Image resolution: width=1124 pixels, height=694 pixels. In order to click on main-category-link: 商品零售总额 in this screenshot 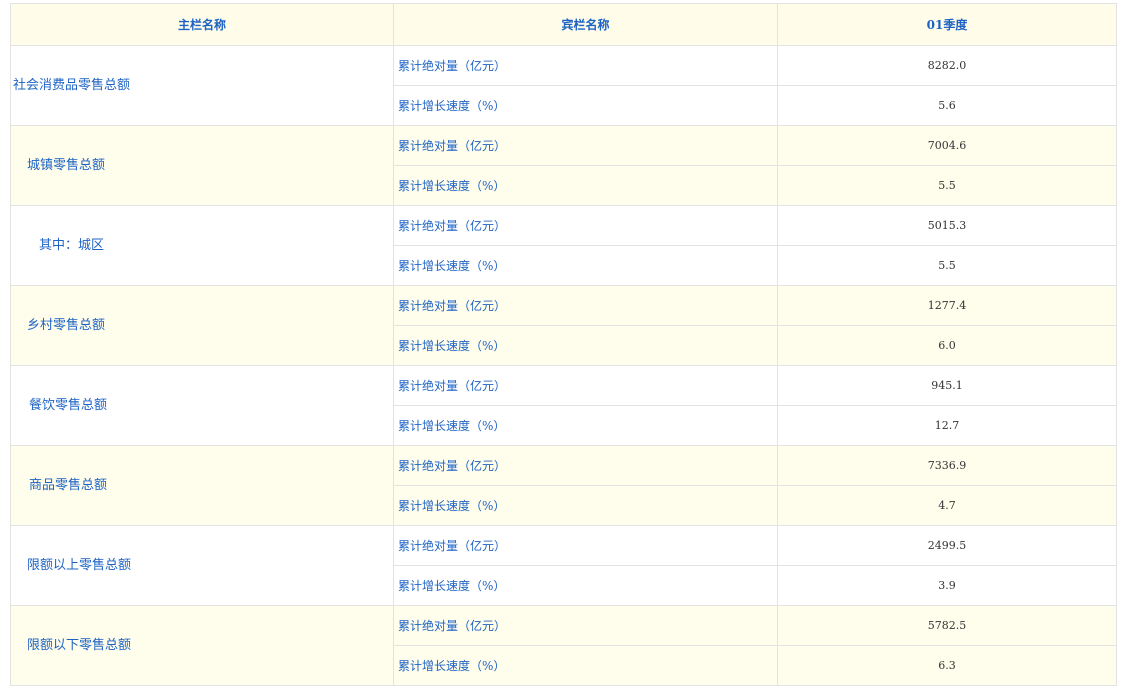, I will do `click(202, 485)`.